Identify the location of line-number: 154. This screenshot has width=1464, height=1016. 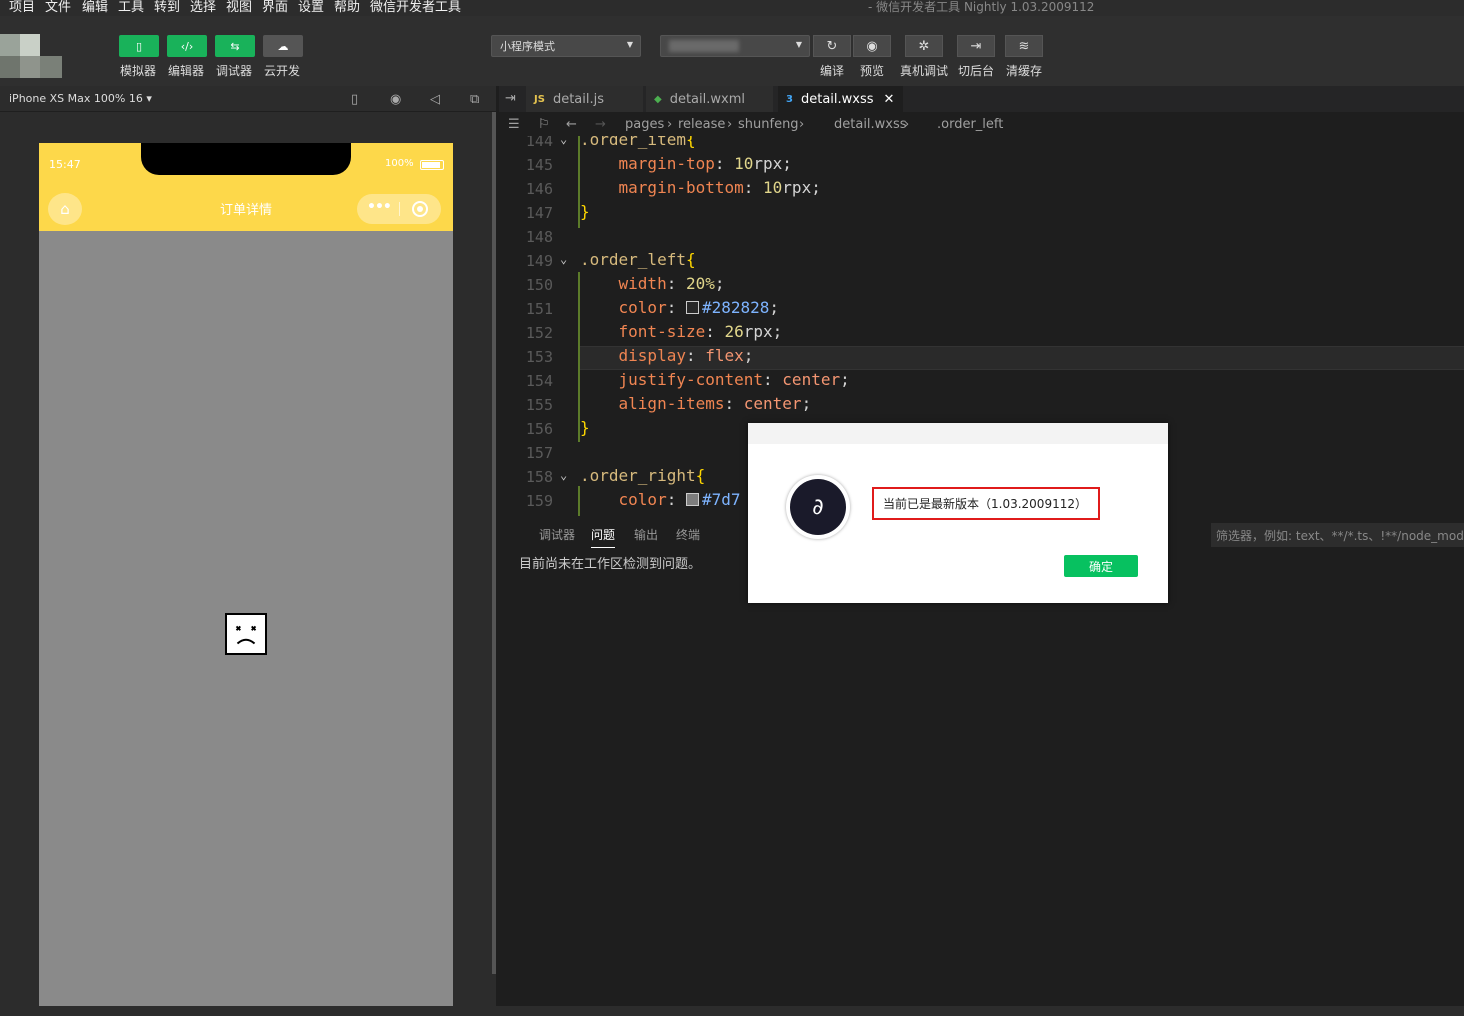
(539, 381).